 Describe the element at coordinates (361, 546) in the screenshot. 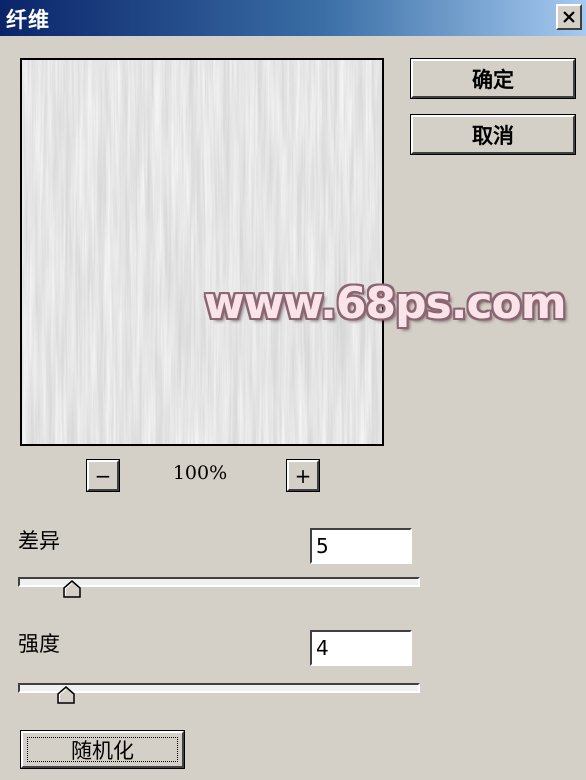

I see `variance-input: 5` at that location.